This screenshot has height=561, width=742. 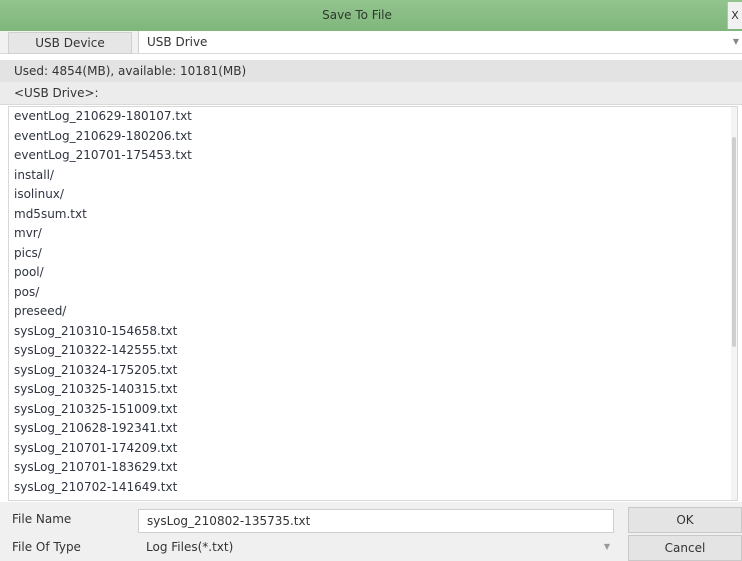 I want to click on title-bar: Save To File X, so click(x=371, y=16).